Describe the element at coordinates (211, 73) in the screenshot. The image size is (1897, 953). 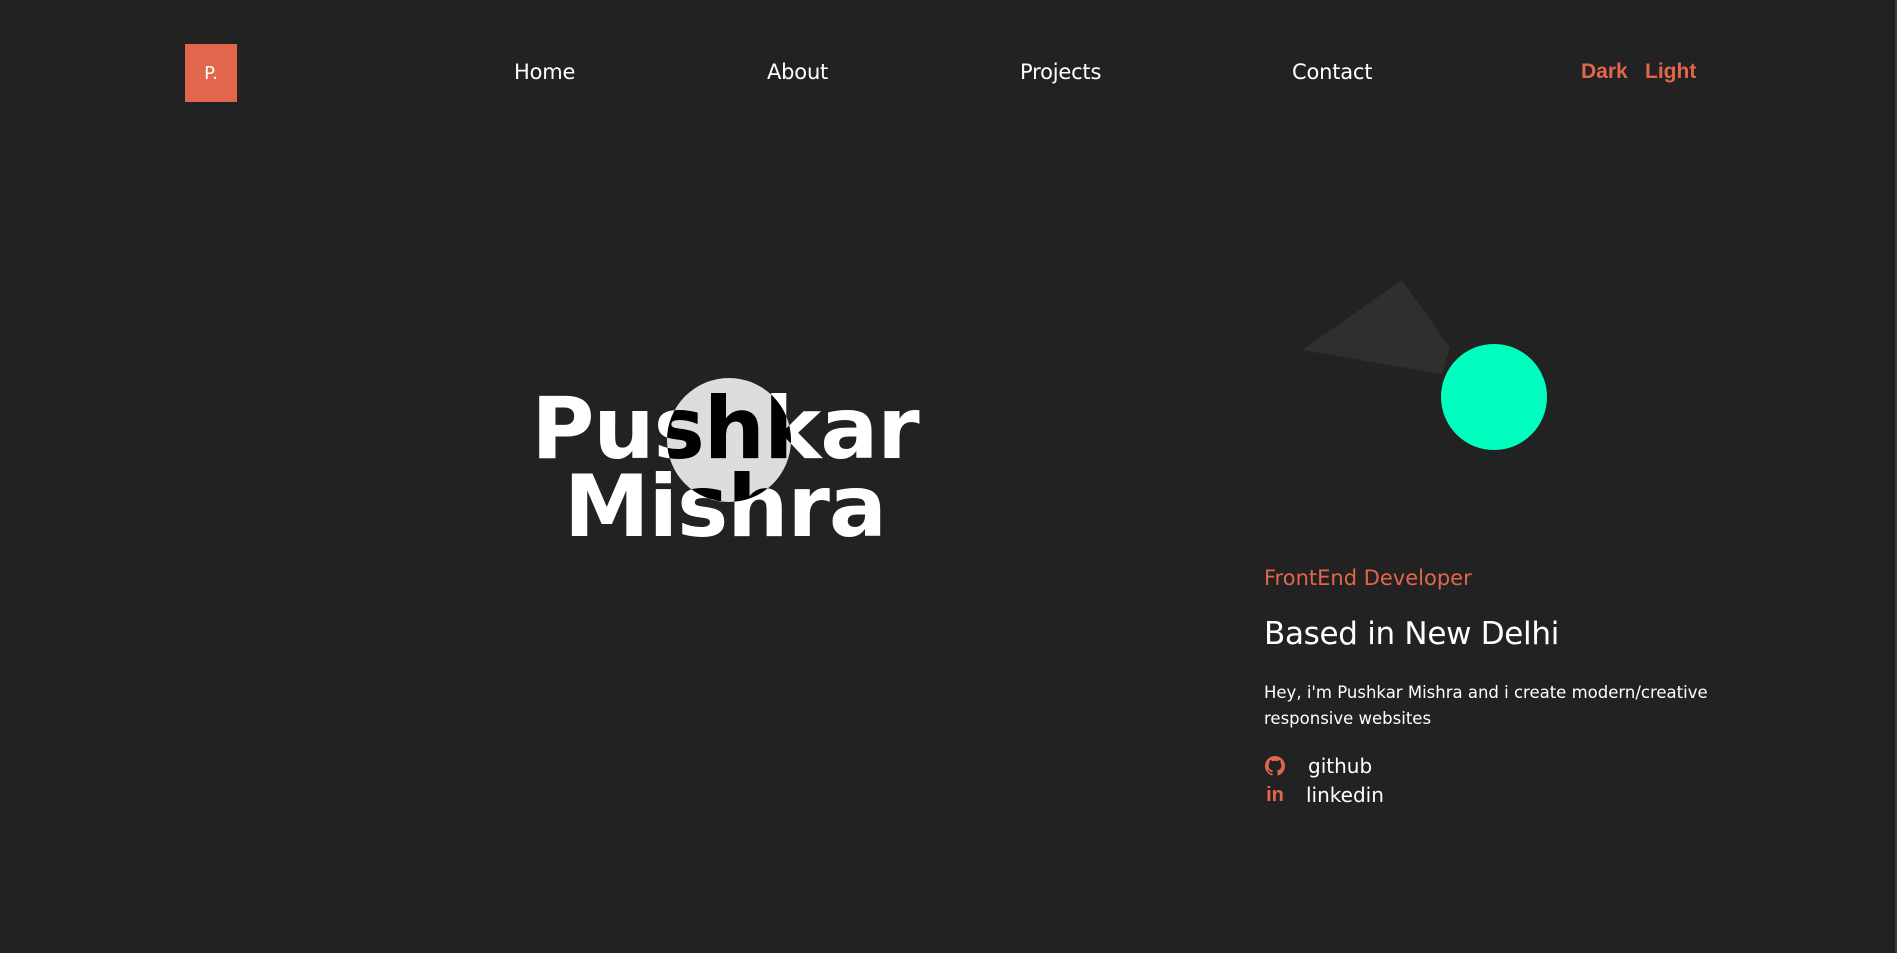
I see `logo: P.` at that location.